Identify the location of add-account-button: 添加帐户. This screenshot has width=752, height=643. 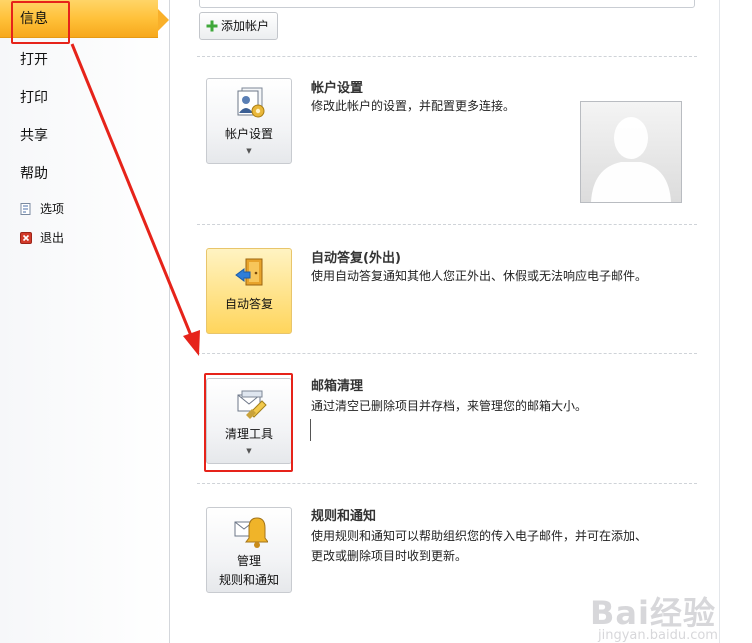
(239, 26).